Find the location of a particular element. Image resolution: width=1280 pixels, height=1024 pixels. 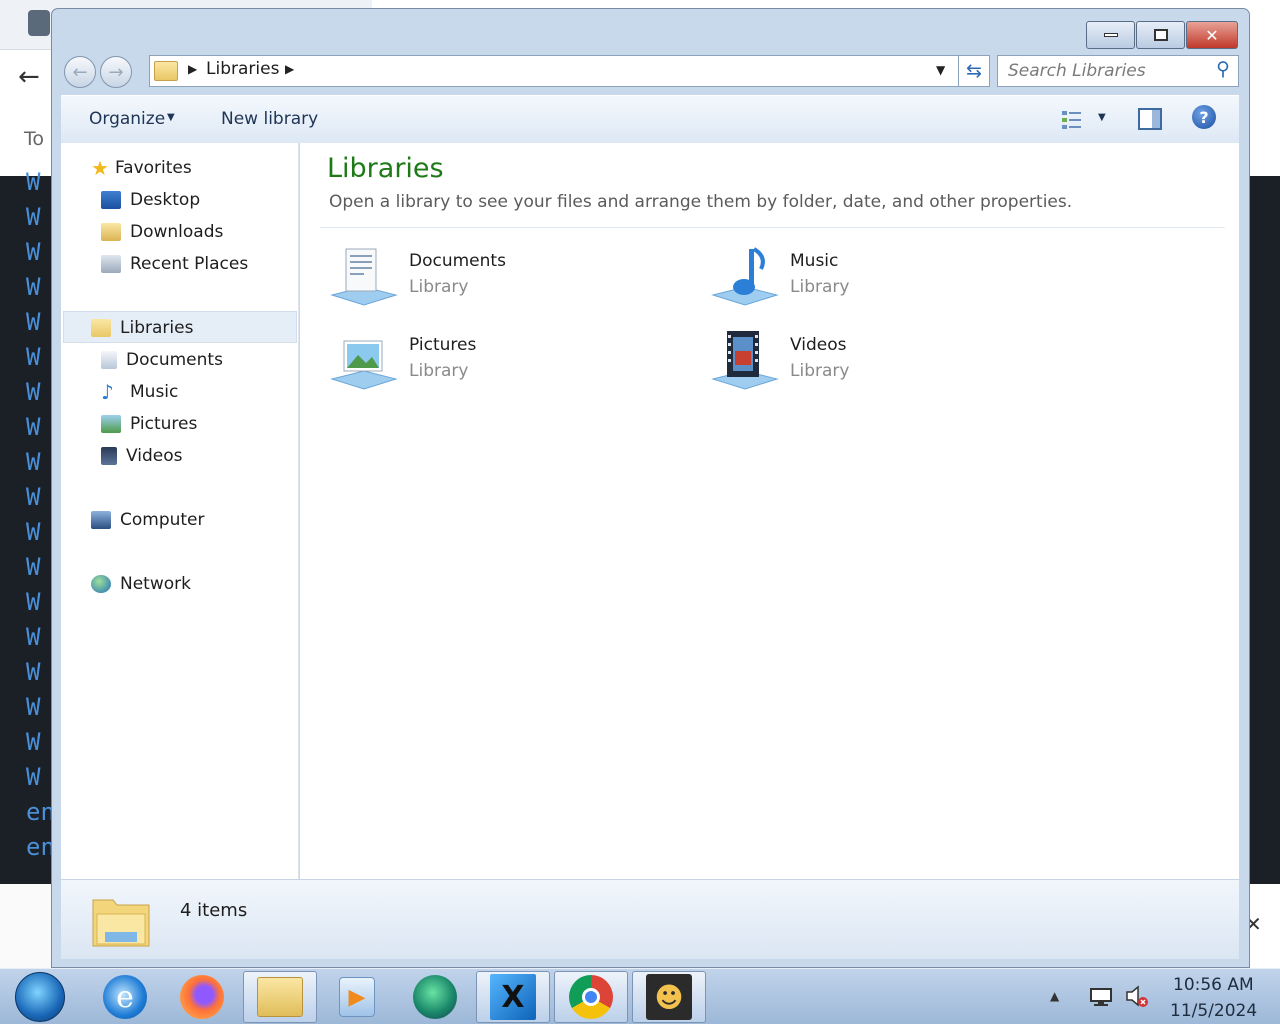

nav-favorites: ★ Favorites is located at coordinates (141, 168).